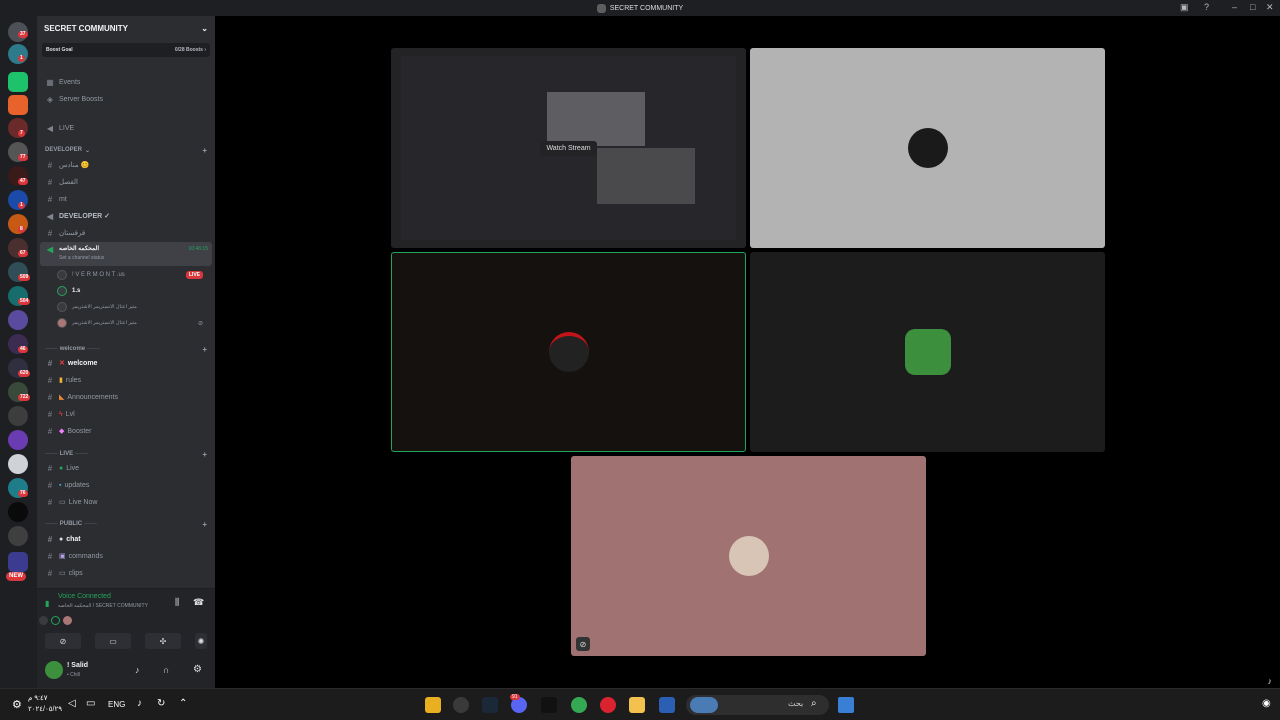 The height and width of the screenshot is (720, 1280). What do you see at coordinates (126, 99) in the screenshot?
I see `server-boosts-item: ◈ Server Boosts` at bounding box center [126, 99].